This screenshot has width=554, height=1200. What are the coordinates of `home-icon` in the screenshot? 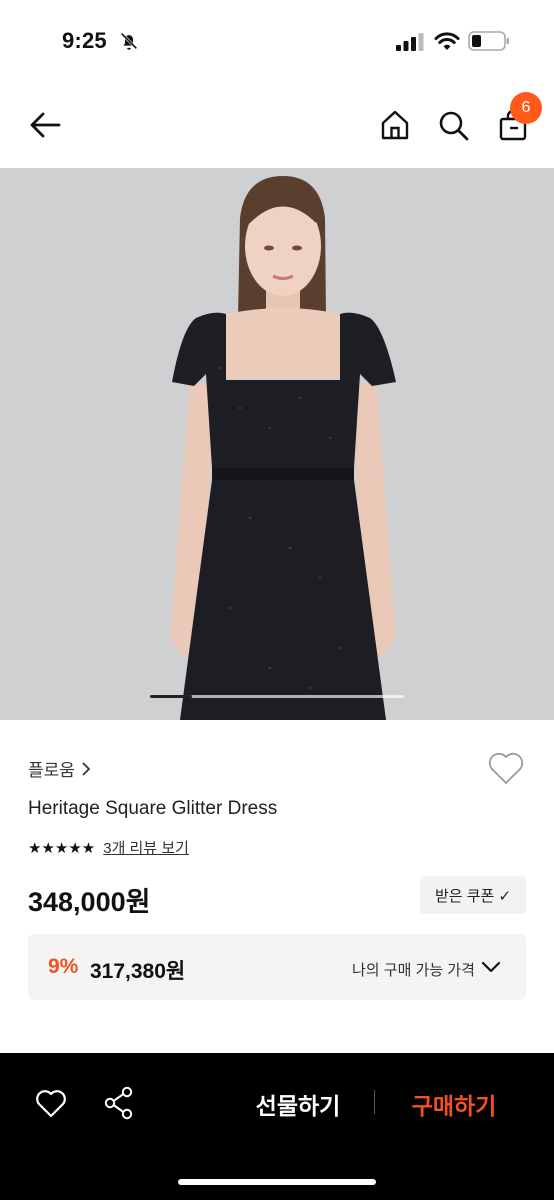 It's located at (395, 125).